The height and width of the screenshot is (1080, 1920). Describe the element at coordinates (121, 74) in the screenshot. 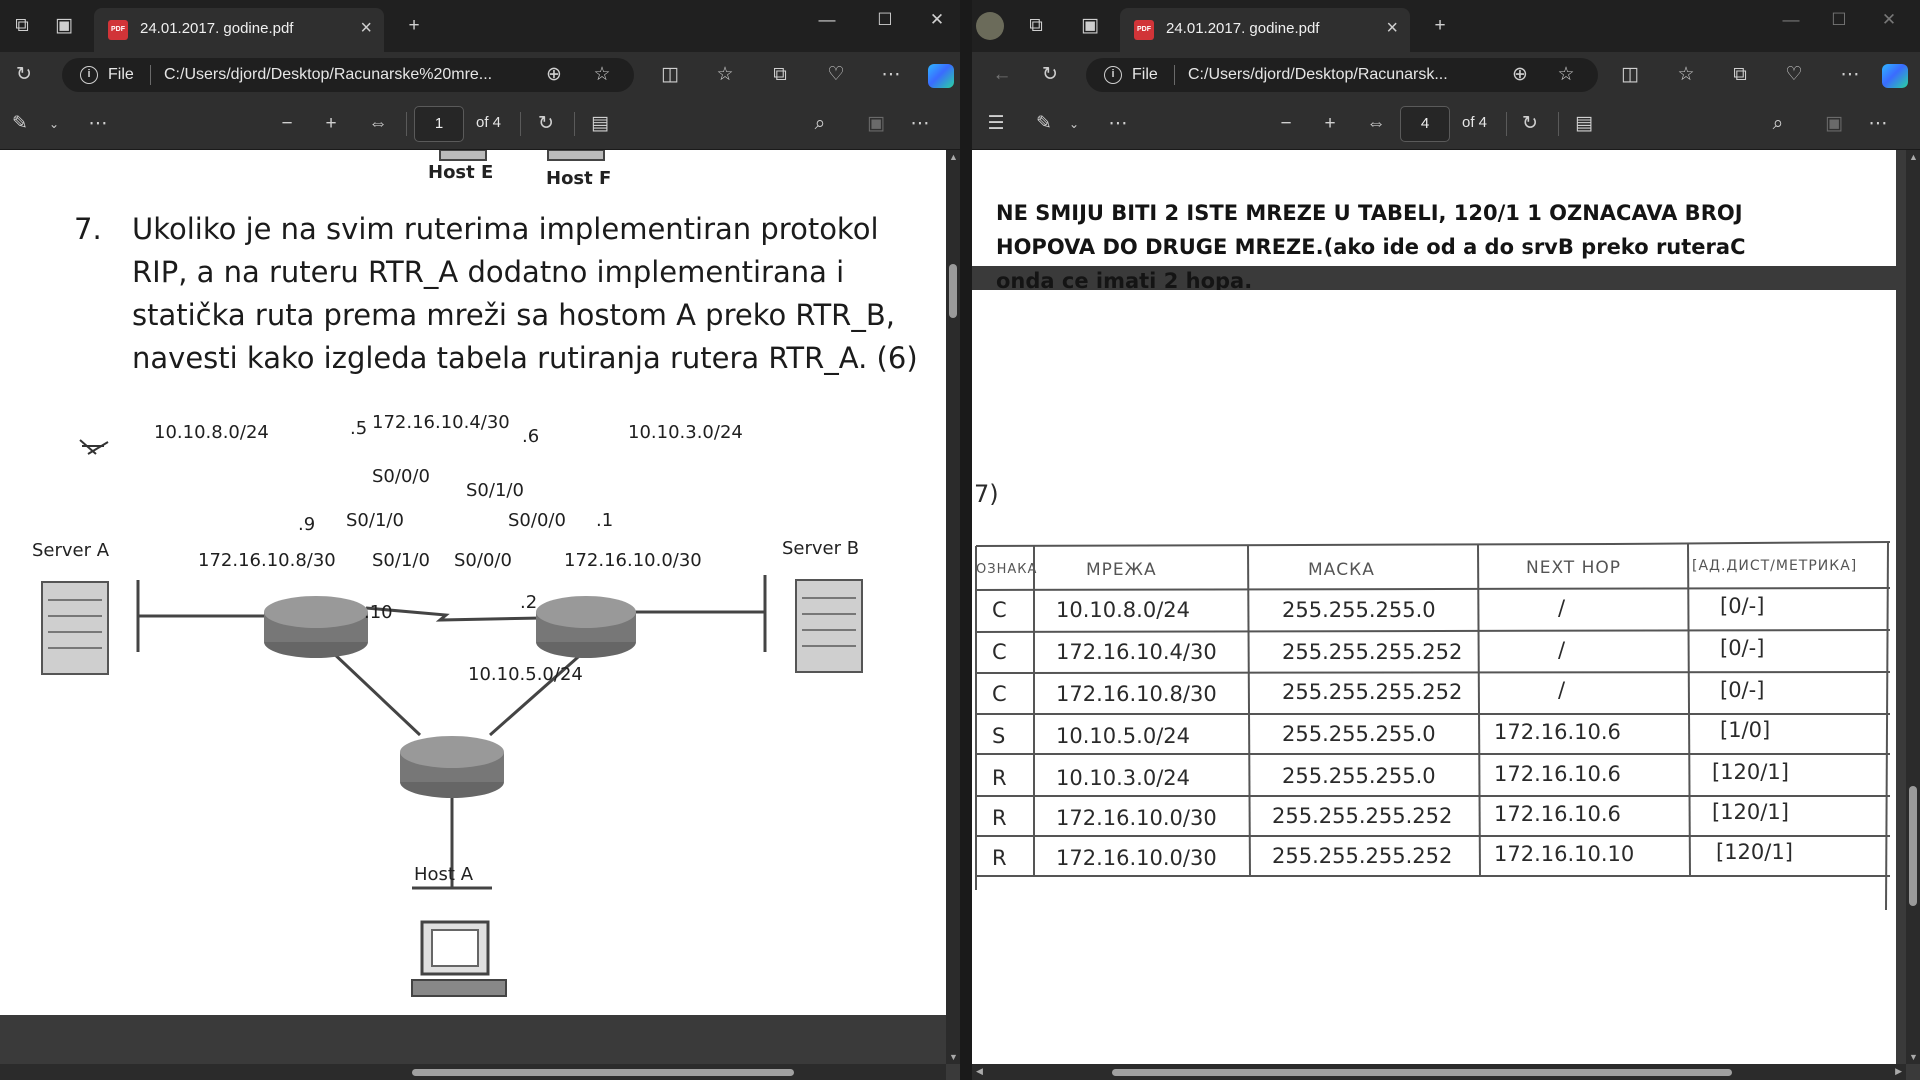

I see `url-scheme: File` at that location.